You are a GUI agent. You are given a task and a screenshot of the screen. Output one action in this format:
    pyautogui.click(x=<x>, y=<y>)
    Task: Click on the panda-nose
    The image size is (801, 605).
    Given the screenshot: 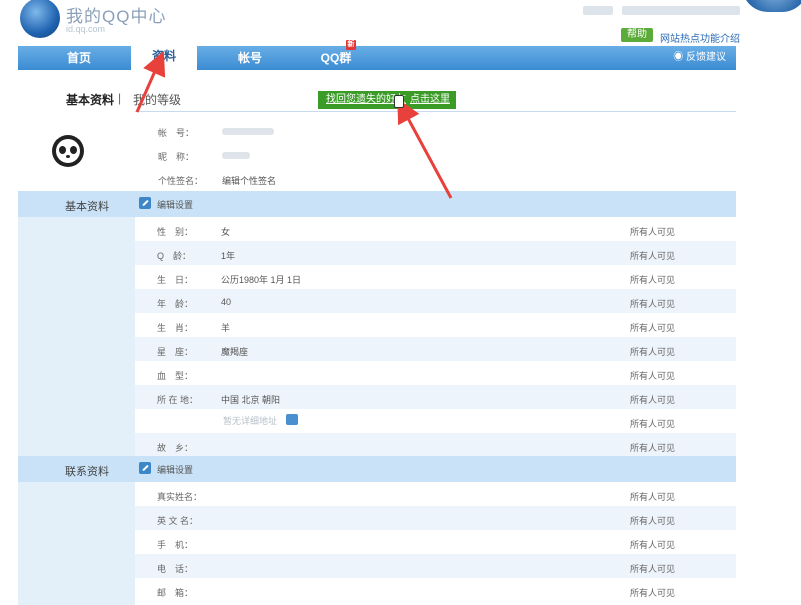 What is the action you would take?
    pyautogui.click(x=68, y=156)
    